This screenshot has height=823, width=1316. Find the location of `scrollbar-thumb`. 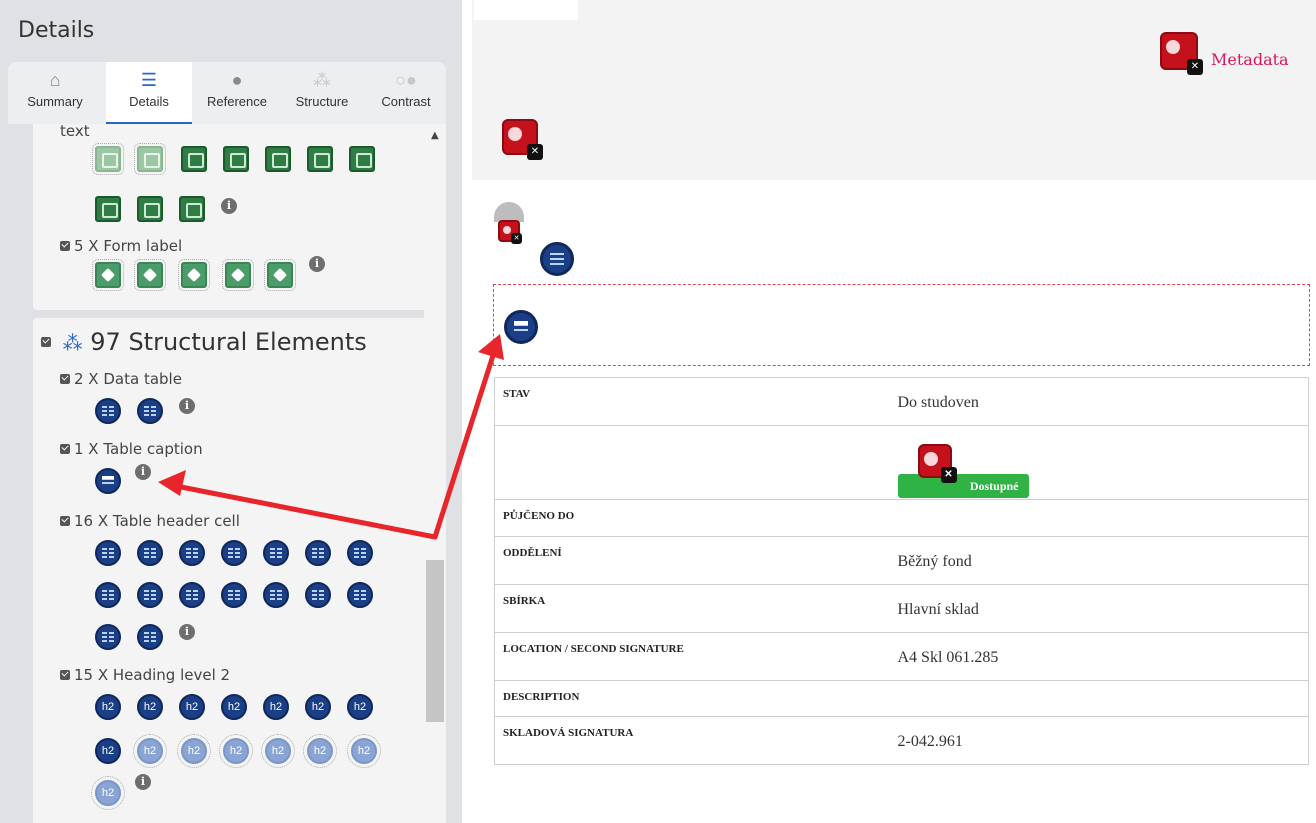

scrollbar-thumb is located at coordinates (435, 641).